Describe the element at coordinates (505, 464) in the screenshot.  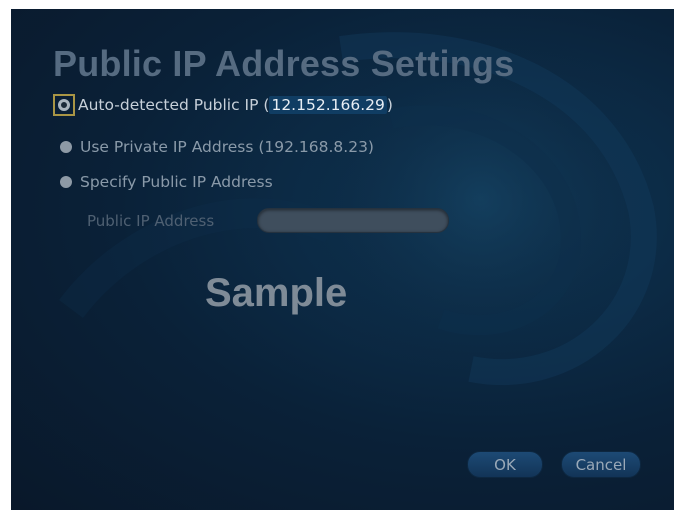
I see `ok-button: OK` at that location.